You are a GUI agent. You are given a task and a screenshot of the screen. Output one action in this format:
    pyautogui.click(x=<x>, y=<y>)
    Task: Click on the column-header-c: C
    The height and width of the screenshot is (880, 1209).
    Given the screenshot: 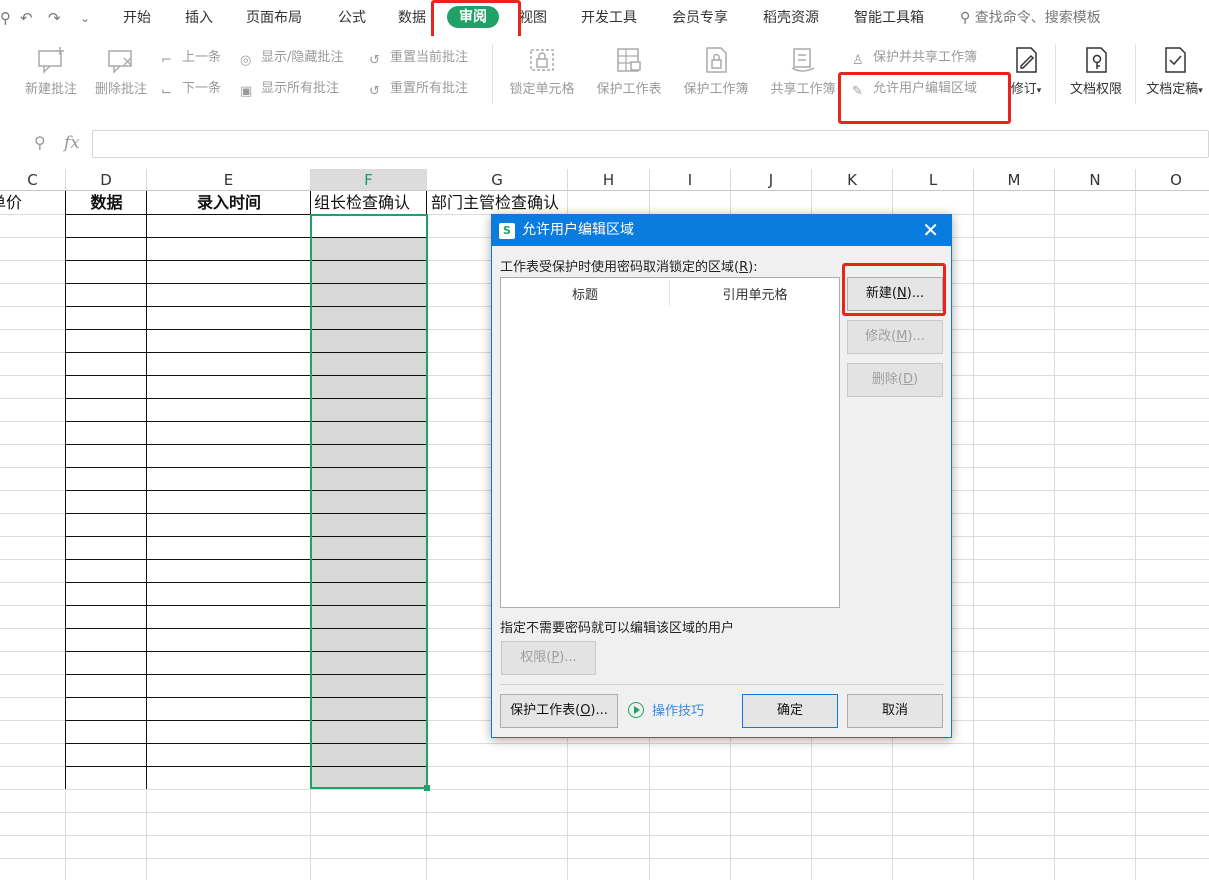 What is the action you would take?
    pyautogui.click(x=33, y=180)
    